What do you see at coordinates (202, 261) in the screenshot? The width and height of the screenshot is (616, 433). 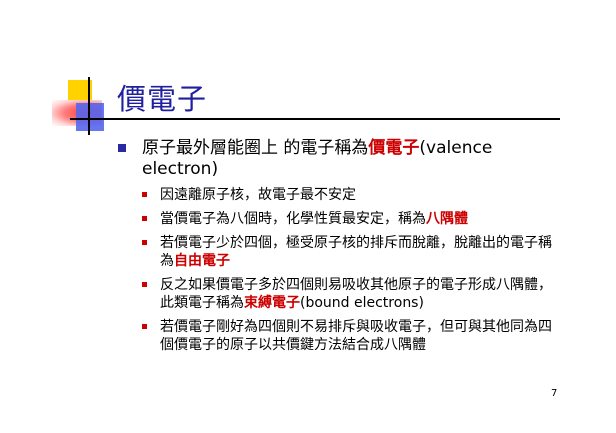 I see `sub-bullet-emphasis: 自由電子` at bounding box center [202, 261].